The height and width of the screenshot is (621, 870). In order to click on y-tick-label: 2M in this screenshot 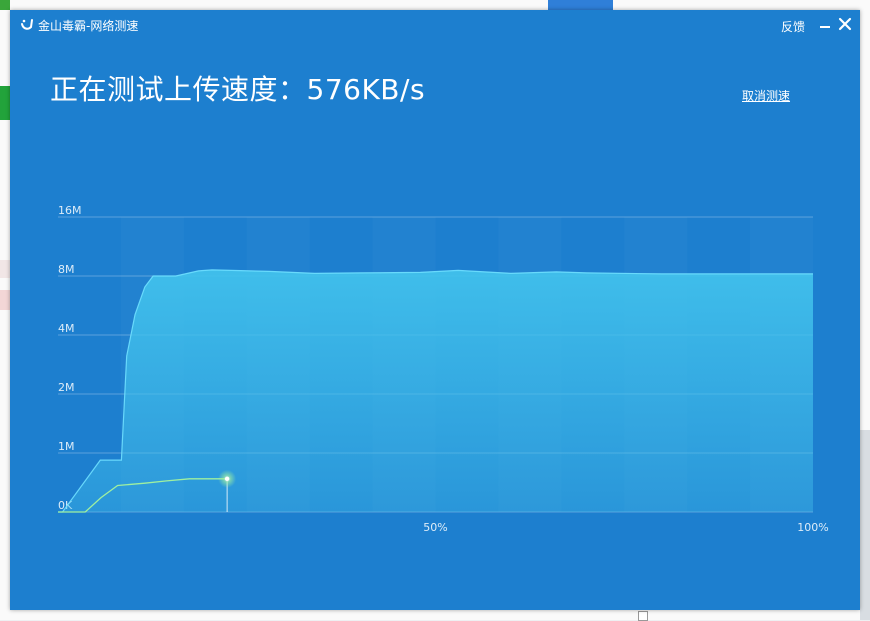, I will do `click(66, 387)`.